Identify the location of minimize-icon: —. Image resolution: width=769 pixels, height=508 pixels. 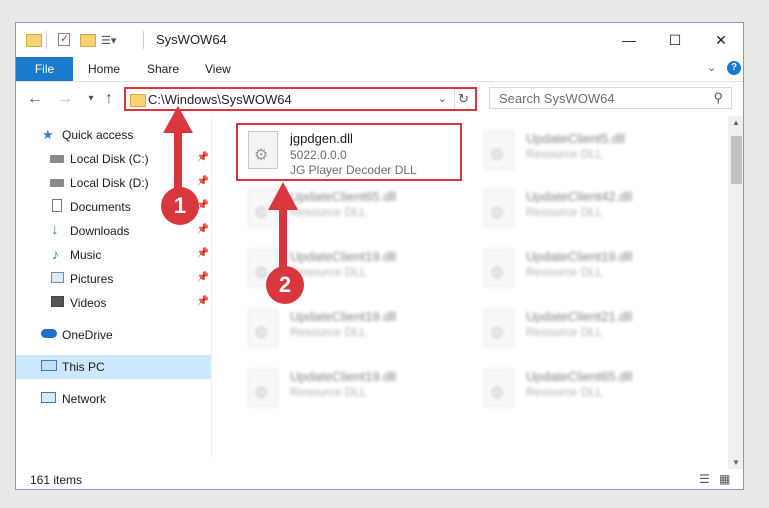
(629, 40).